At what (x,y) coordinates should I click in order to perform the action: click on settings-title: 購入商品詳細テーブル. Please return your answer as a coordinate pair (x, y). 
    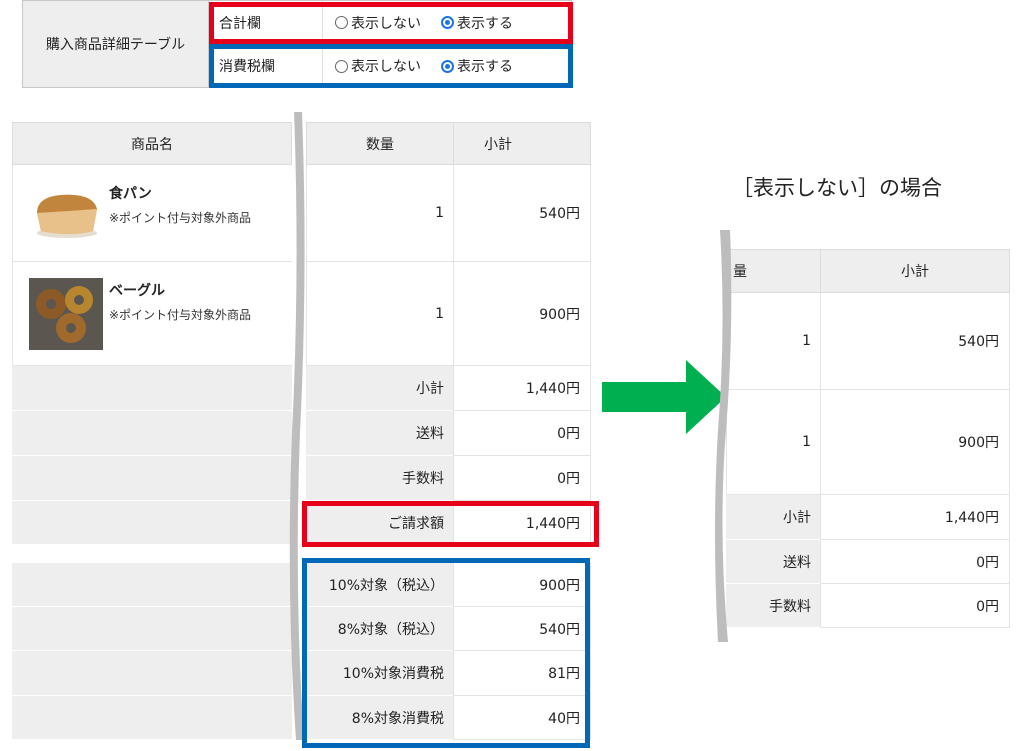
    Looking at the image, I should click on (116, 44).